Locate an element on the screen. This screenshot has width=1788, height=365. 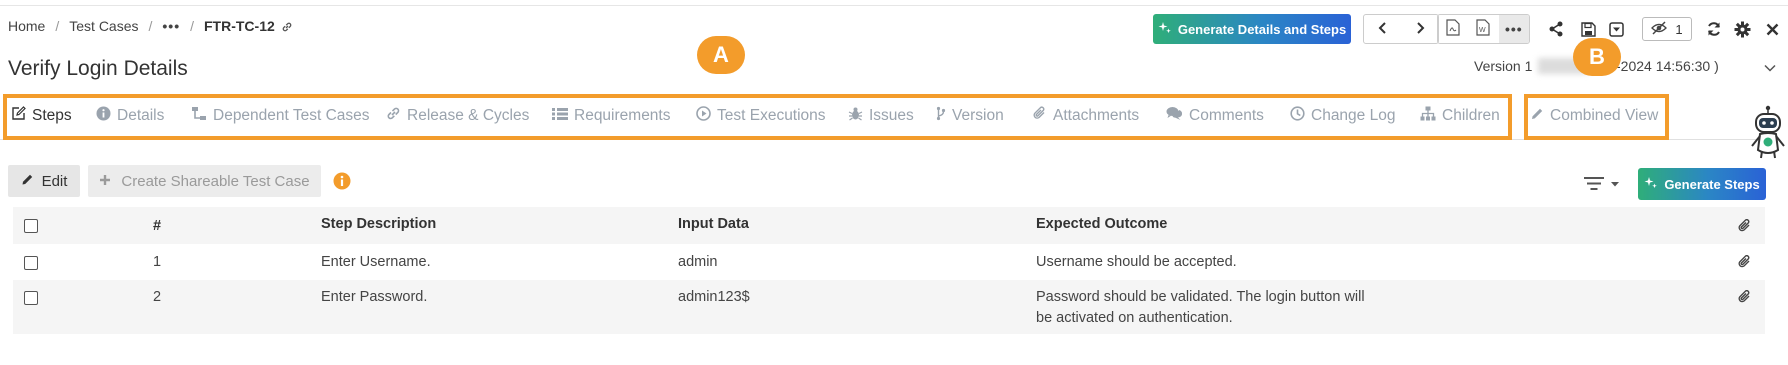
tab-label: Test Executions is located at coordinates (771, 115).